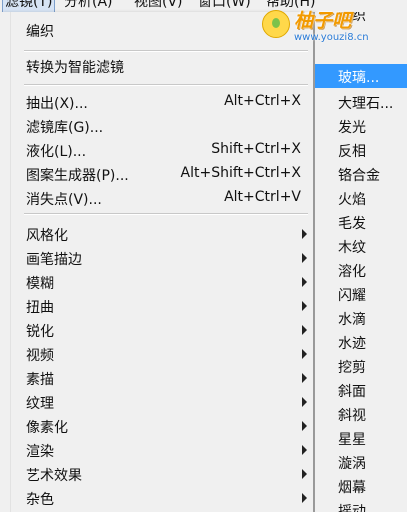 The height and width of the screenshot is (512, 407). What do you see at coordinates (40, 284) in the screenshot?
I see `menu-item-label: 模糊` at bounding box center [40, 284].